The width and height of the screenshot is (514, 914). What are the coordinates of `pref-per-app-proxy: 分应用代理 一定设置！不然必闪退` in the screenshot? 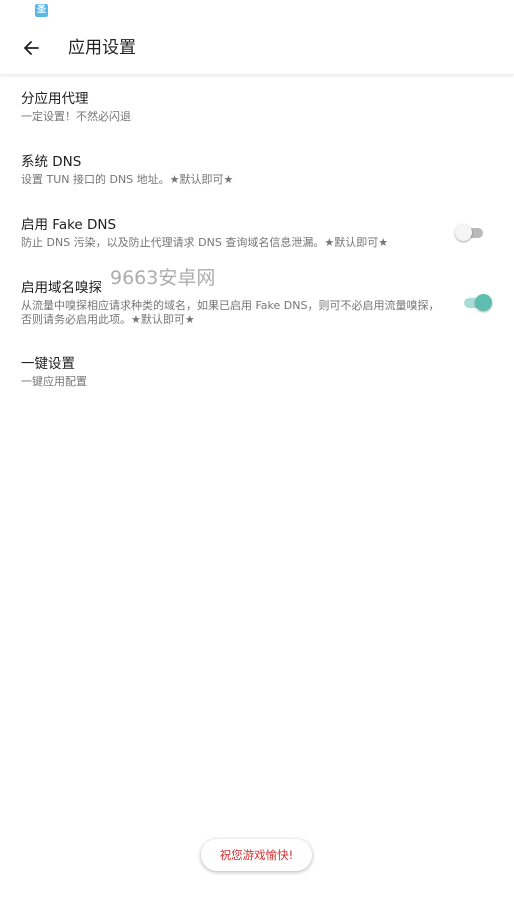 It's located at (257, 110).